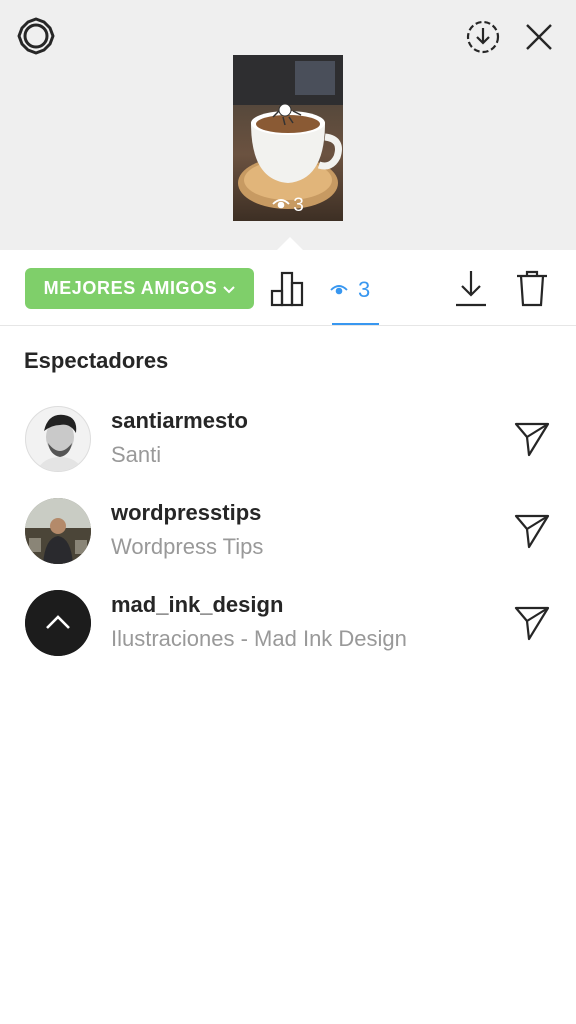  What do you see at coordinates (96, 360) in the screenshot?
I see `viewers-section-title: Espectadores` at bounding box center [96, 360].